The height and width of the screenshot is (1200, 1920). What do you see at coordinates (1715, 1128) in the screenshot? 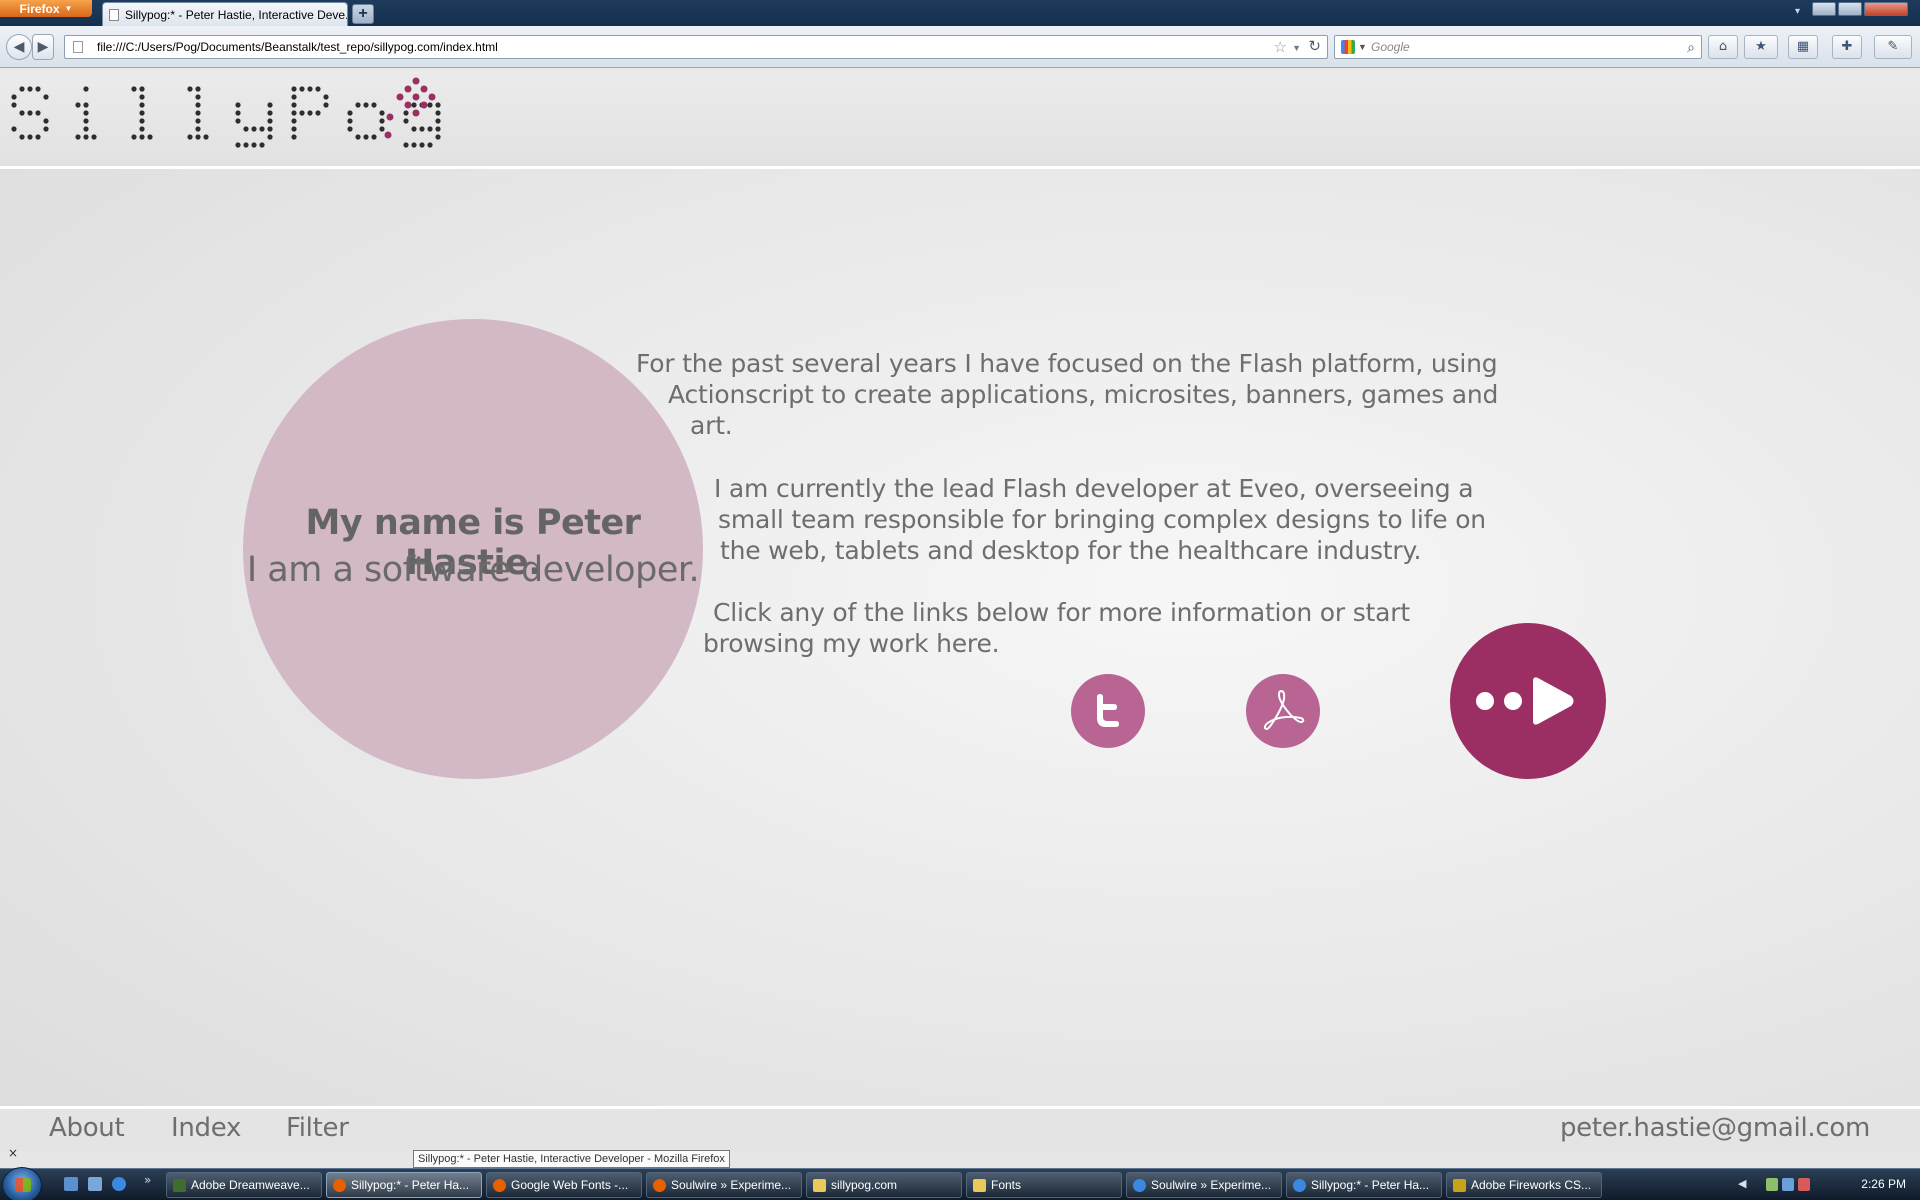
I see `footer-email-link: peter.hastie@gmail.com` at bounding box center [1715, 1128].